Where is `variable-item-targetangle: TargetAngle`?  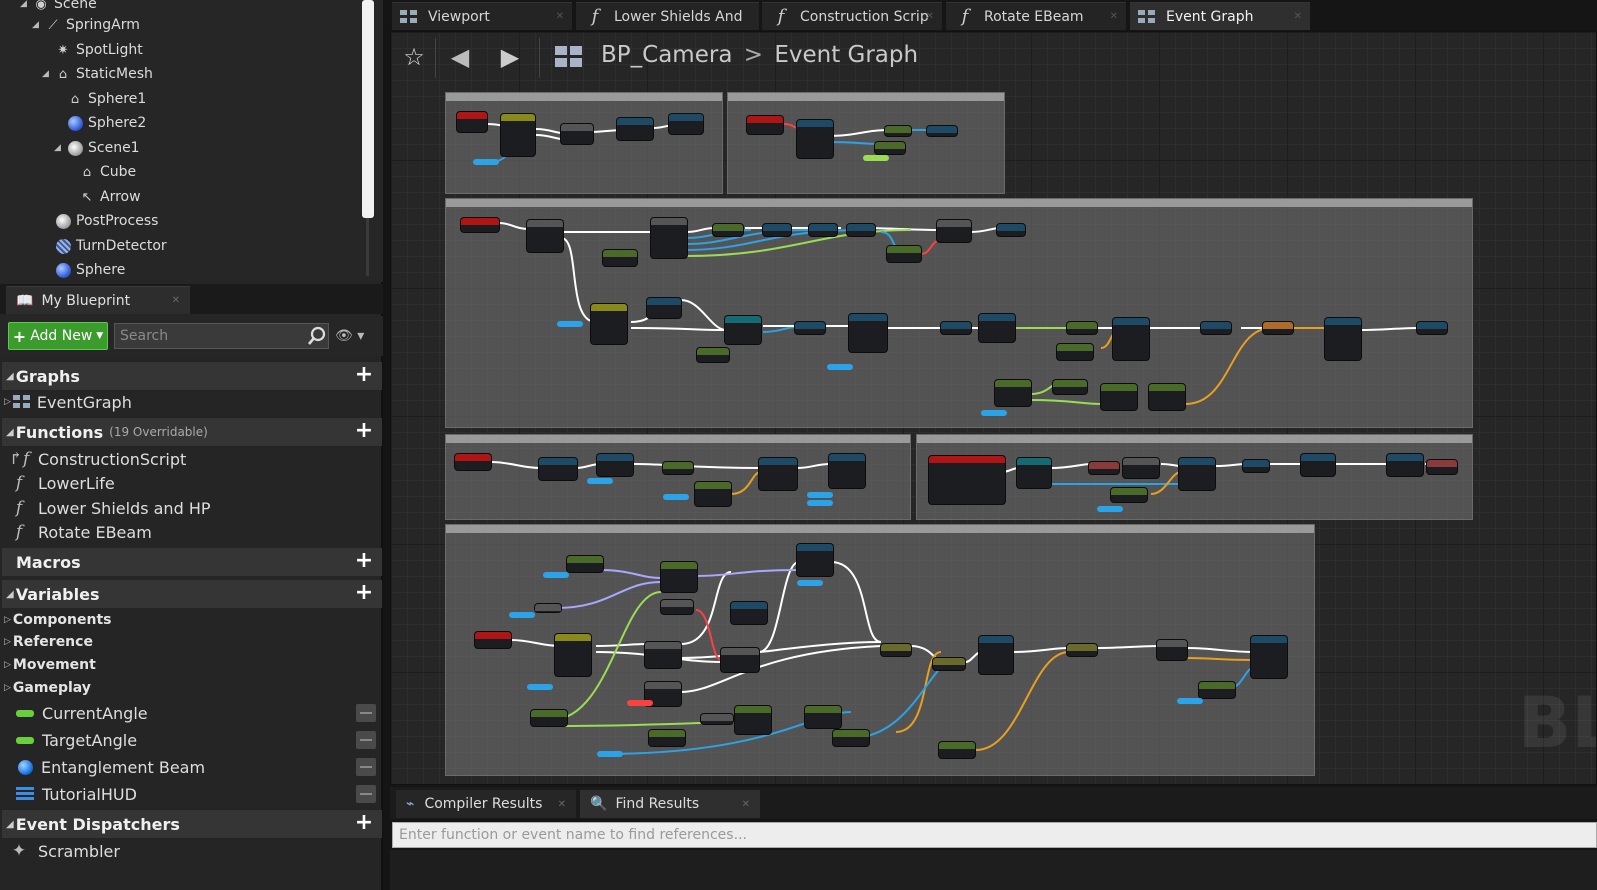 variable-item-targetangle: TargetAngle is located at coordinates (193, 740).